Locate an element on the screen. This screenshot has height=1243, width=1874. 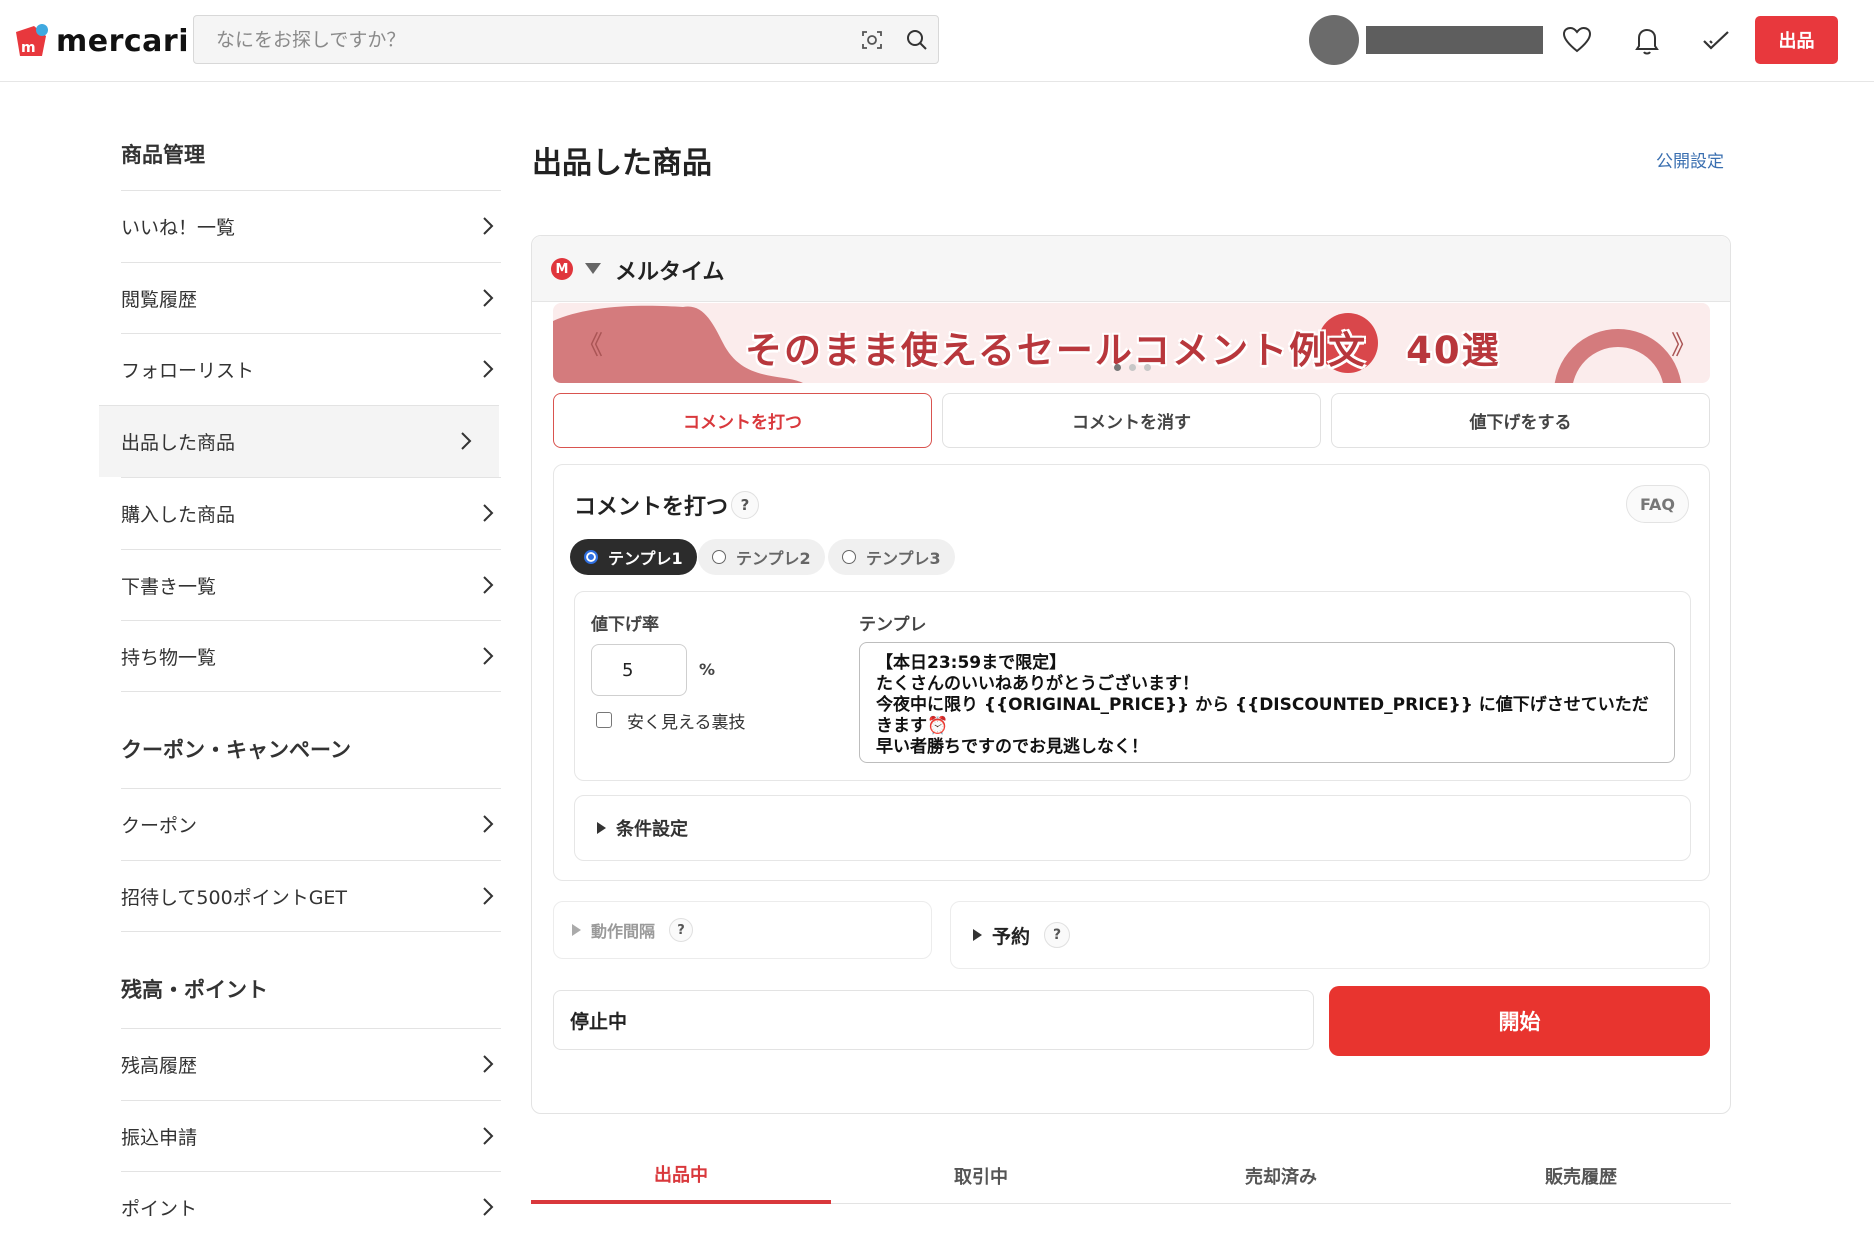
interval-label: 動作間隔 is located at coordinates (623, 931).